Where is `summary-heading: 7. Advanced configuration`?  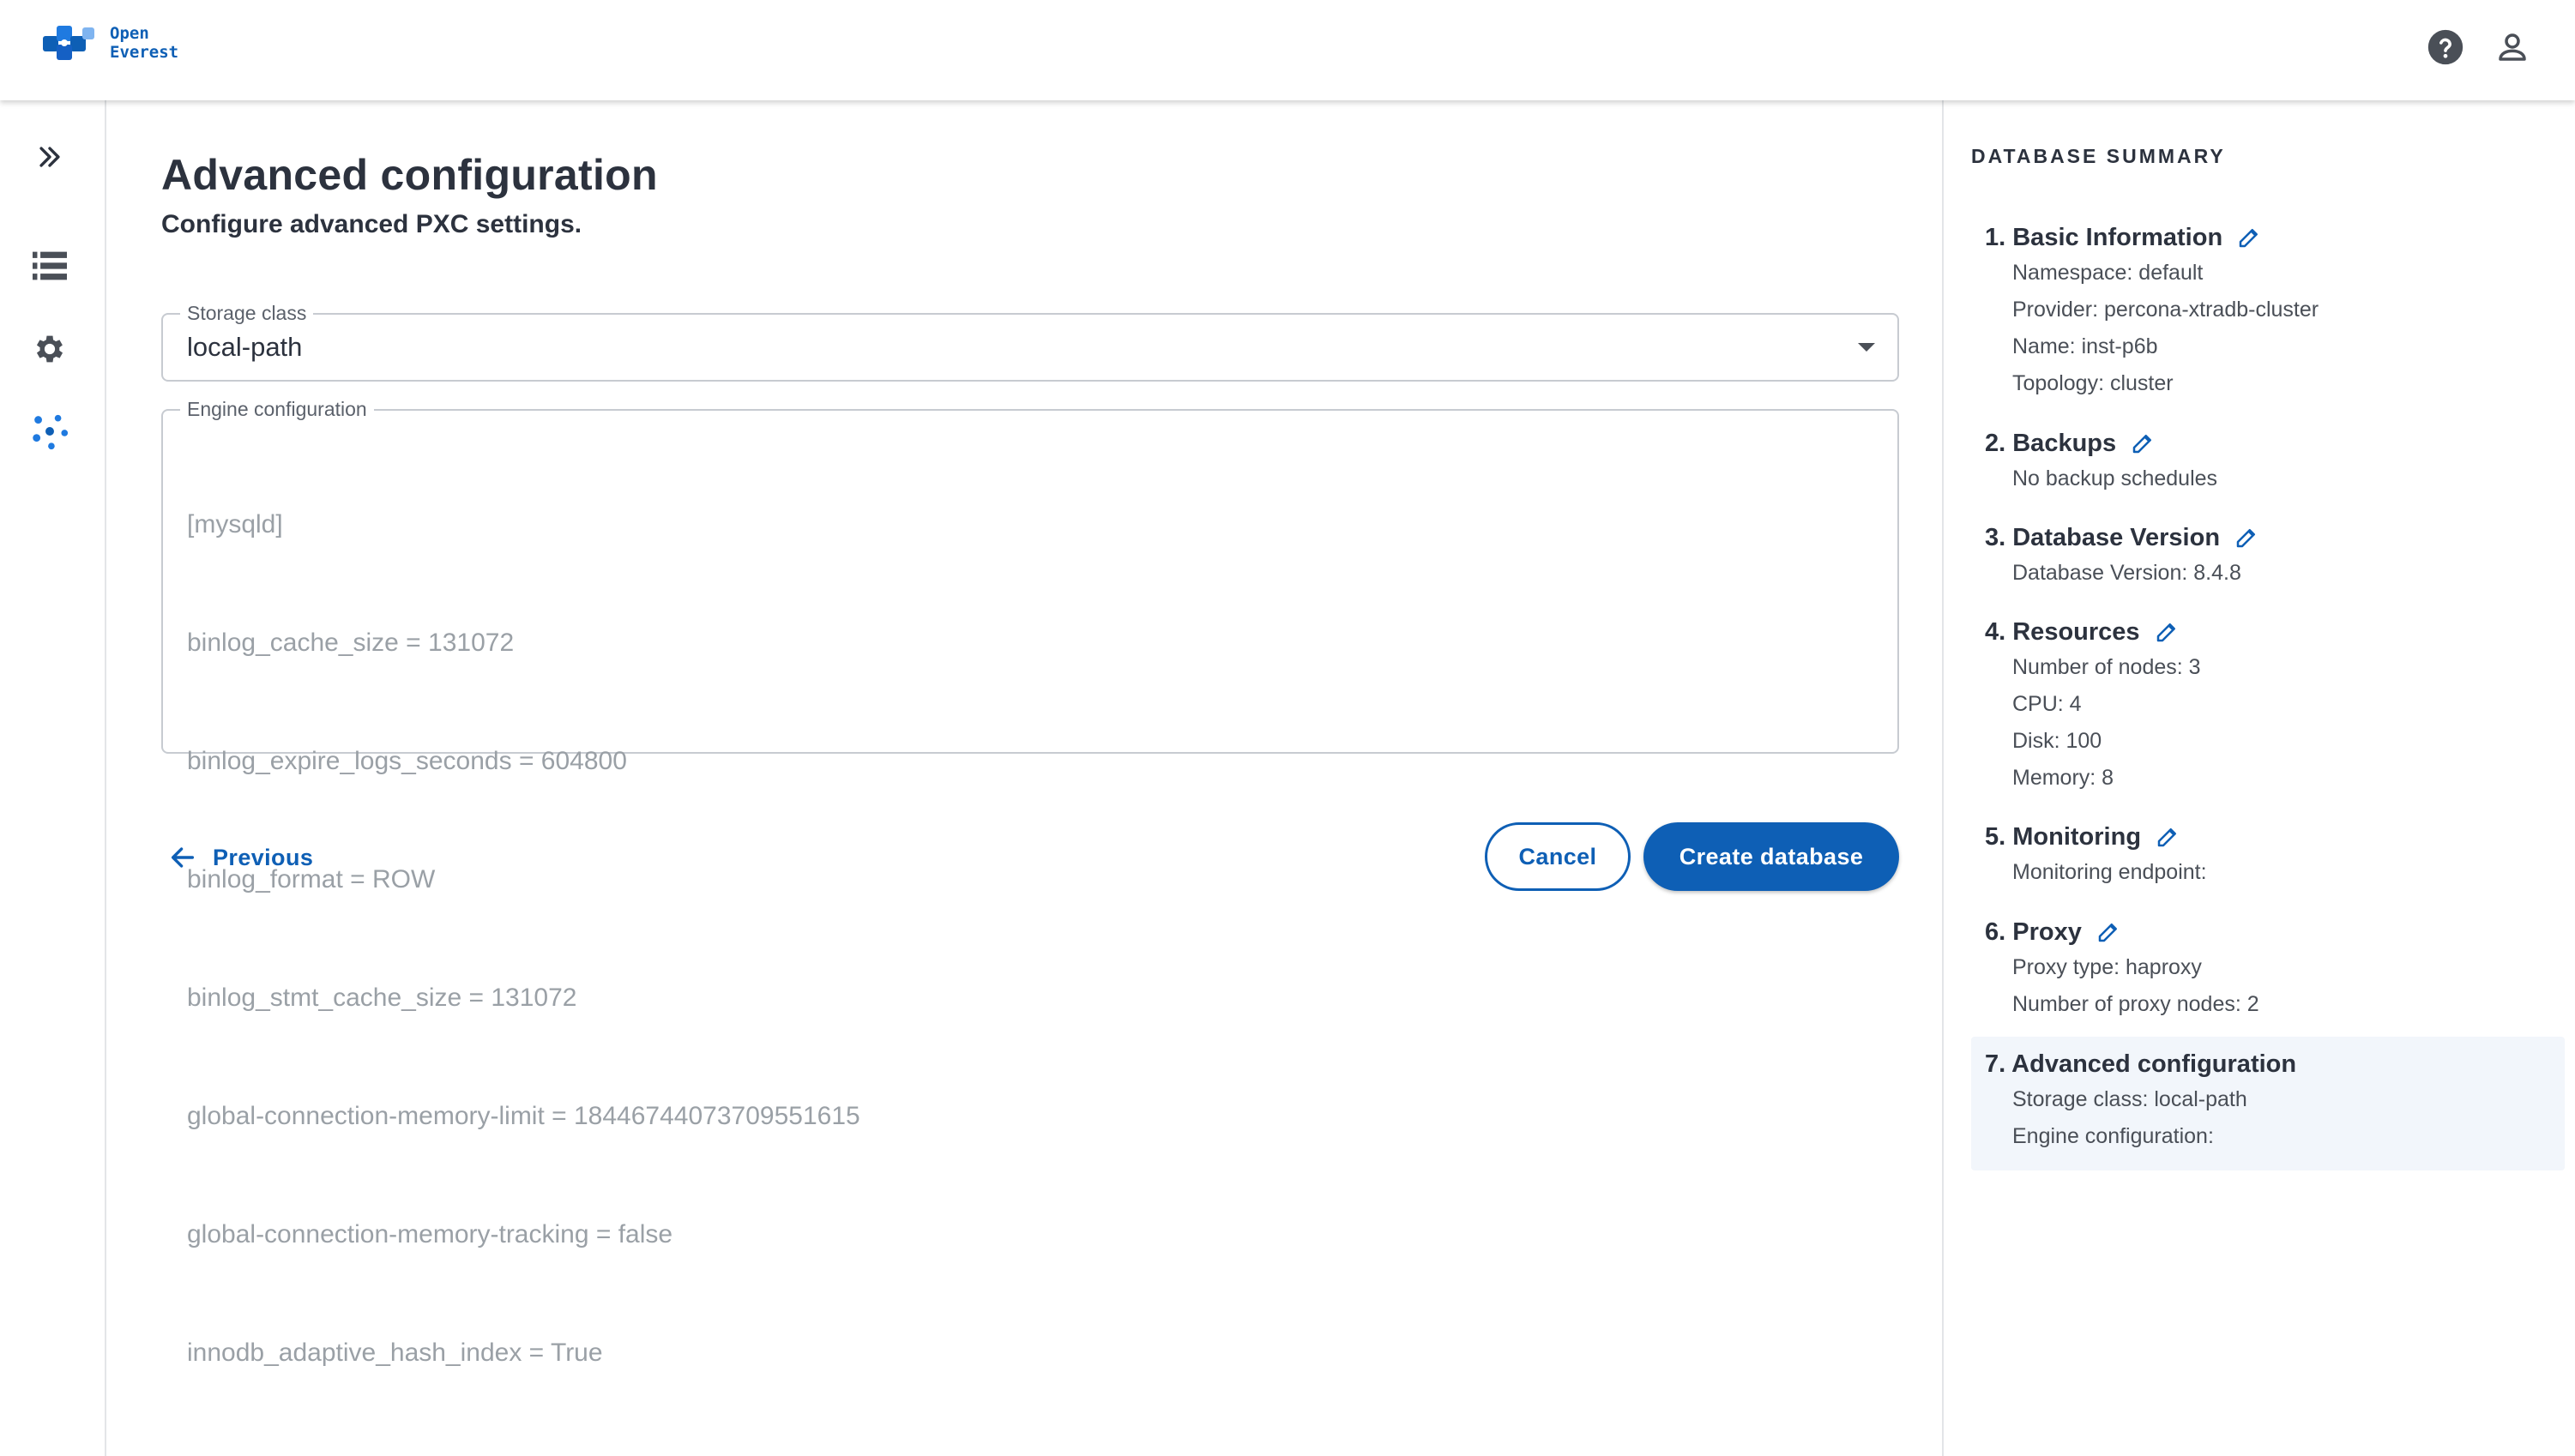
summary-heading: 7. Advanced configuration is located at coordinates (2141, 1064).